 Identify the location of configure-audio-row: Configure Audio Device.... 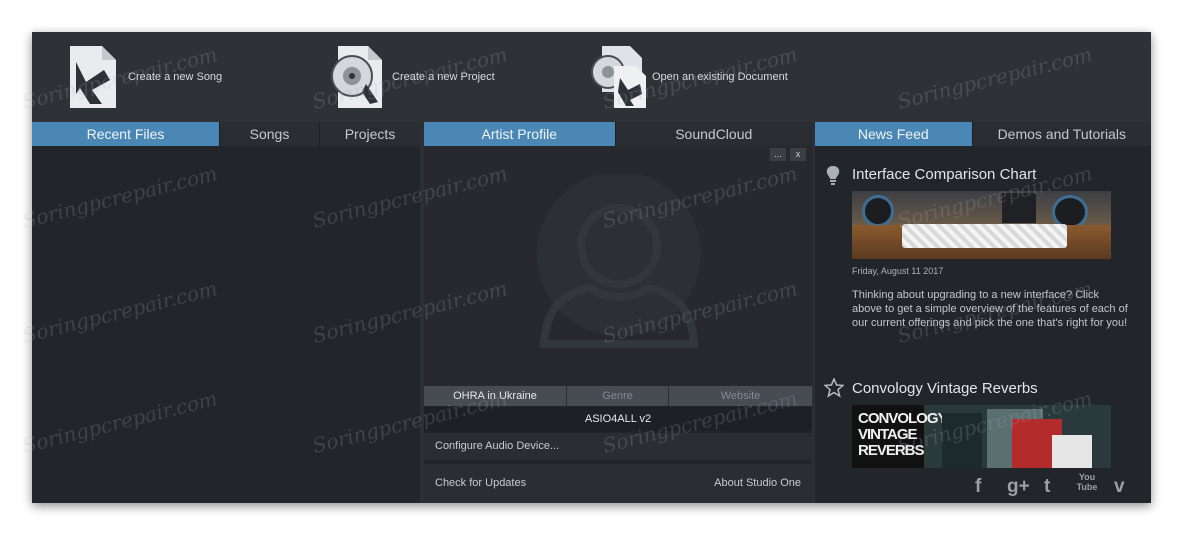
(618, 446).